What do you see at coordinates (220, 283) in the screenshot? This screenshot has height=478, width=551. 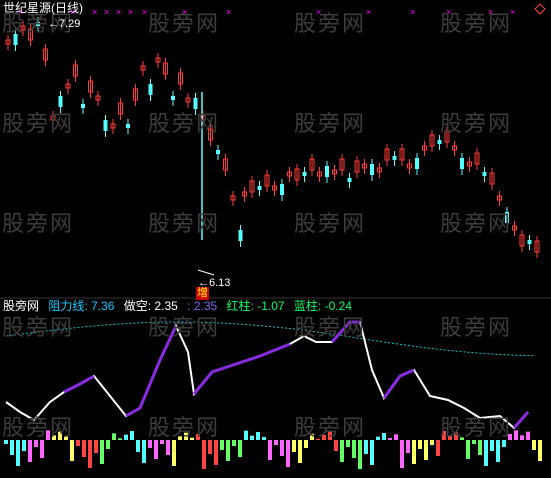 I see `low-price-value: 6.13` at bounding box center [220, 283].